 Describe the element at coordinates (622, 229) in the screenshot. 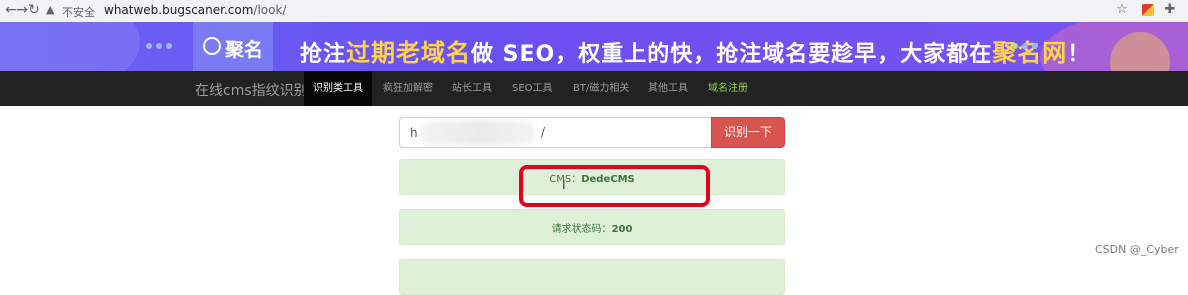

I see `result-value: 200` at that location.